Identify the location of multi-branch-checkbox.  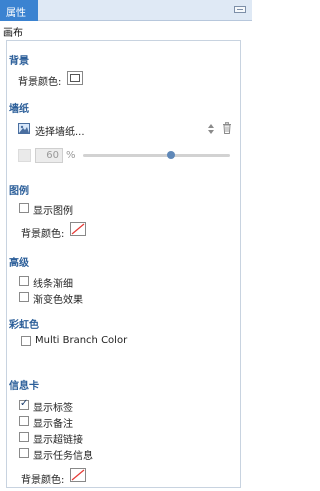
(26, 341).